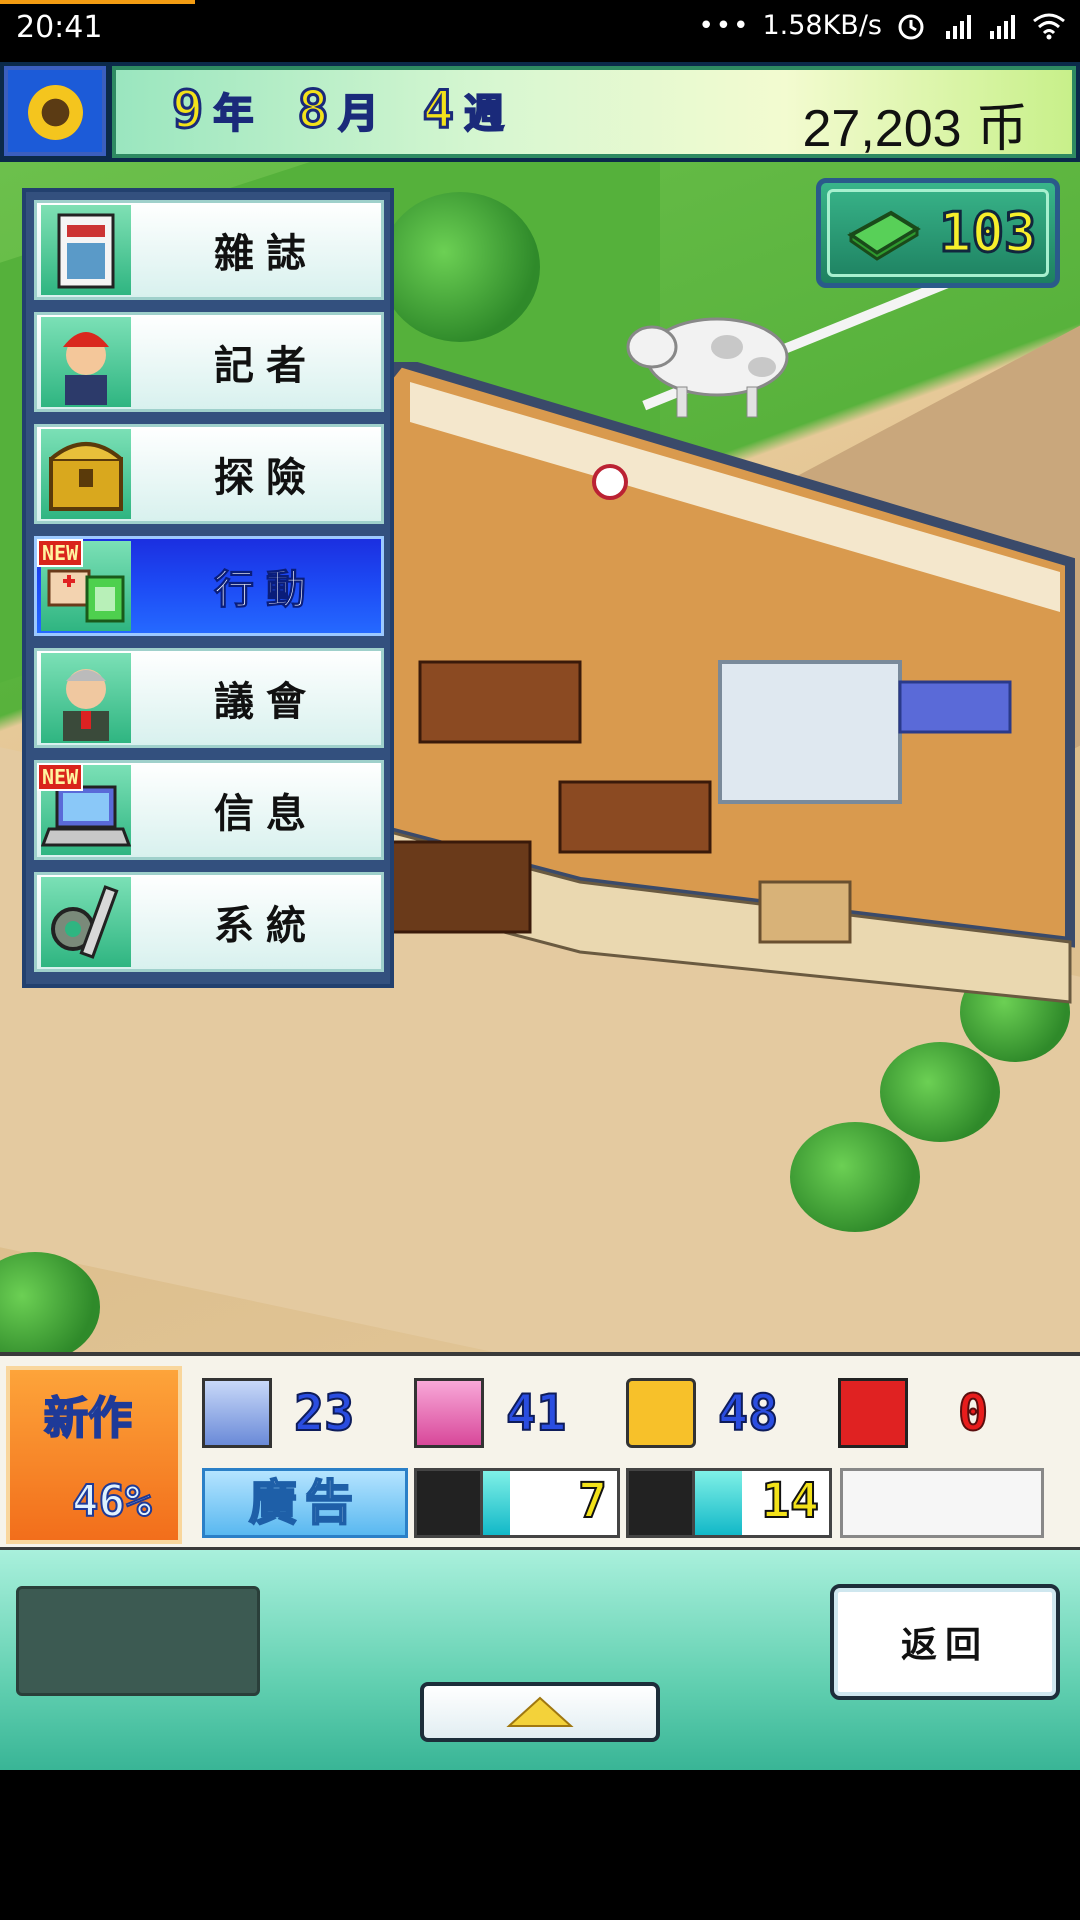  Describe the element at coordinates (59, 27) in the screenshot. I see `clock: 20:41` at that location.